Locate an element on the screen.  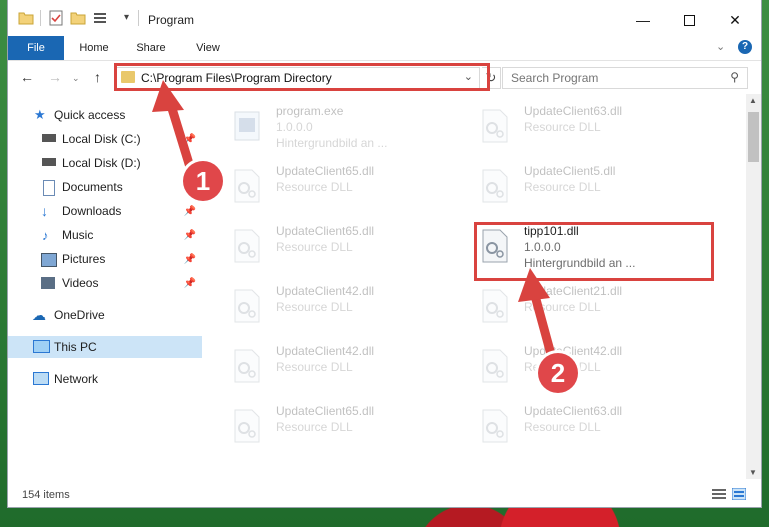
tab-home: Home is located at coordinates (94, 48).